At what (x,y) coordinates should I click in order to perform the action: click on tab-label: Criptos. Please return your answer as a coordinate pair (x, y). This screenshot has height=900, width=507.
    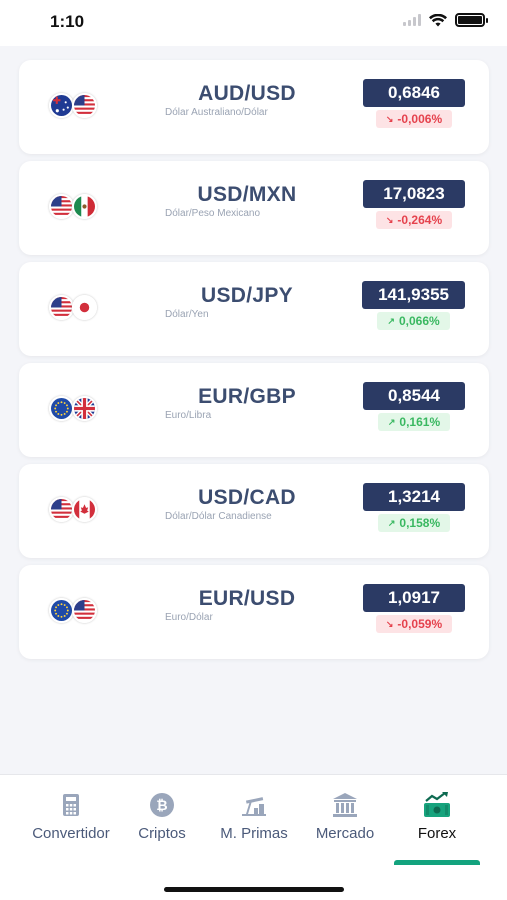
    Looking at the image, I should click on (162, 833).